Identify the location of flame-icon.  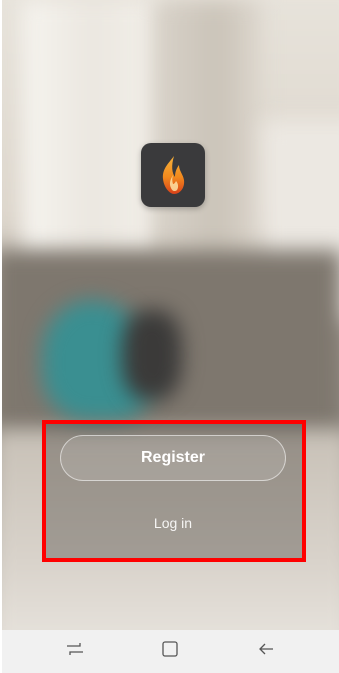
(173, 175).